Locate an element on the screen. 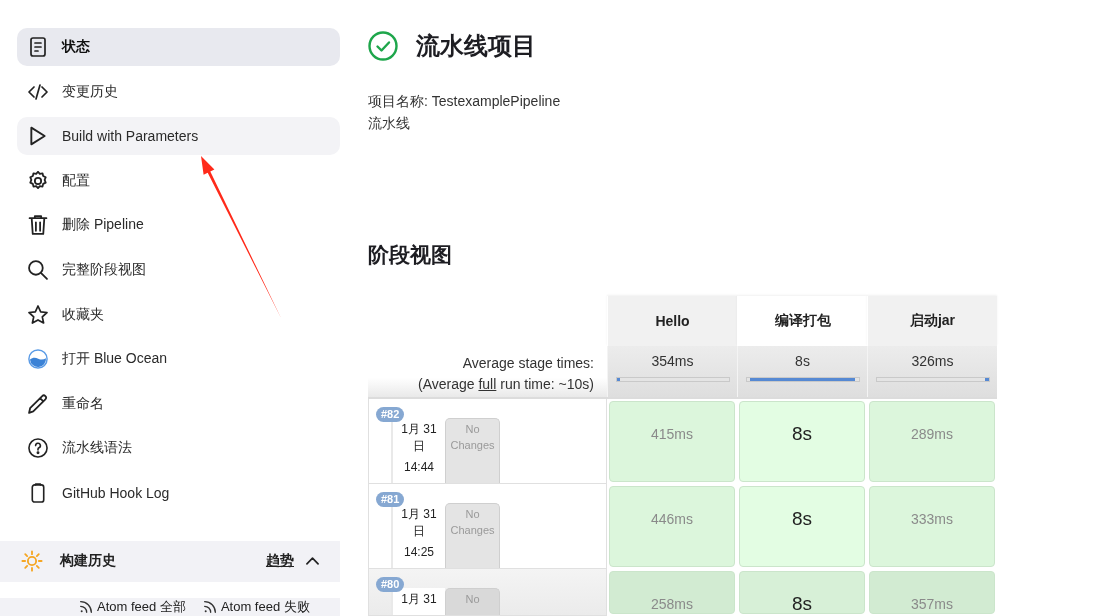  sidebar-item: 变更历史 is located at coordinates (178, 91).